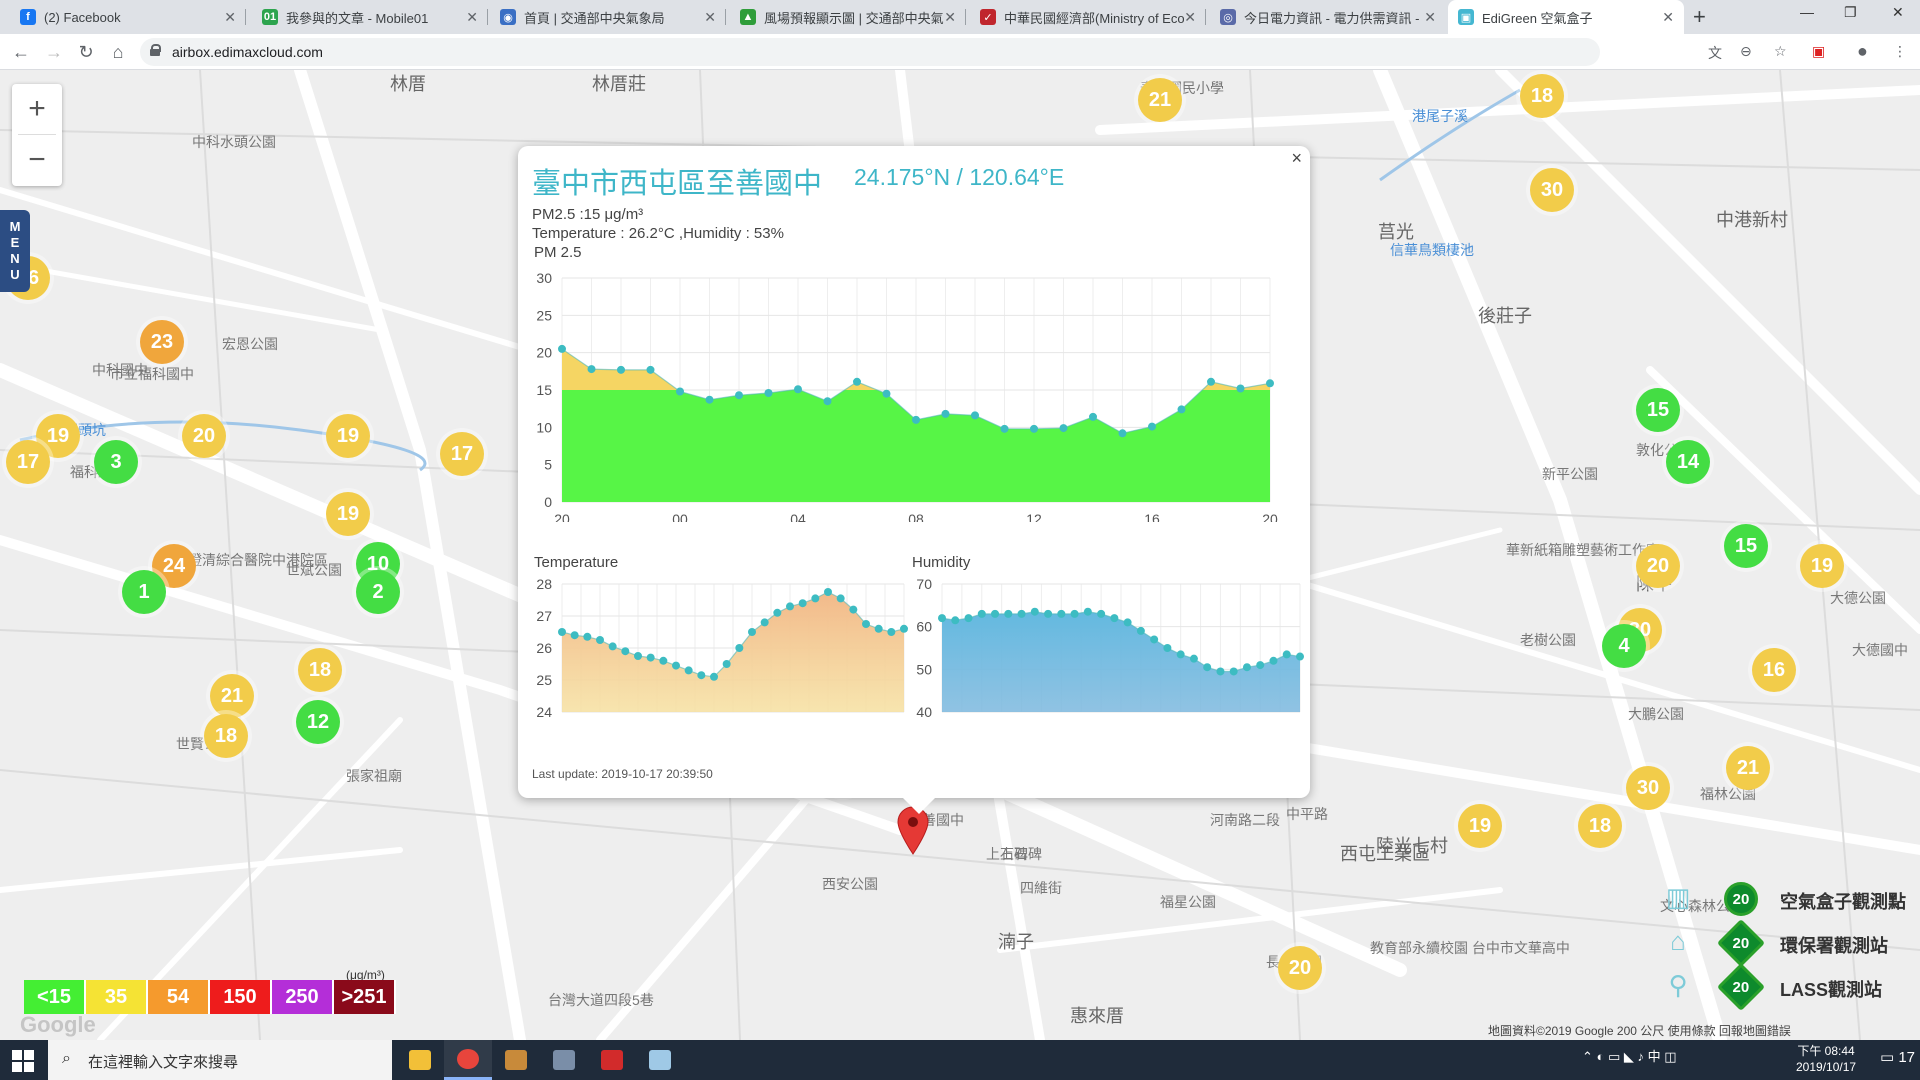  Describe the element at coordinates (37, 160) in the screenshot. I see `zoom-out-button: −` at that location.